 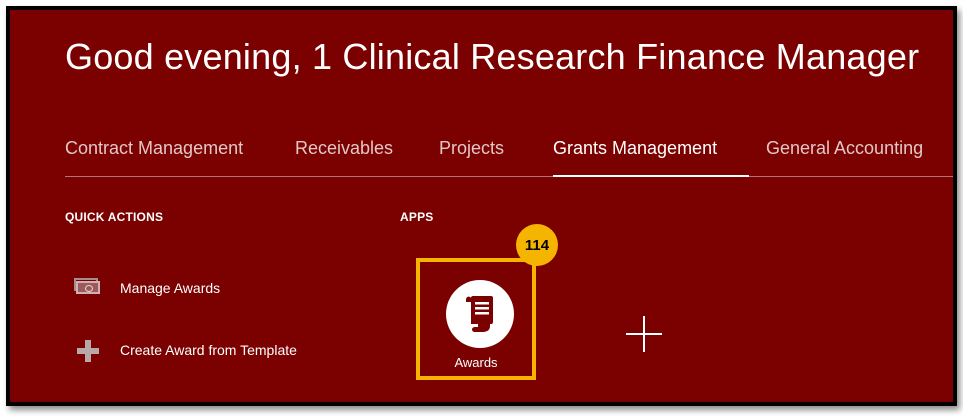 What do you see at coordinates (476, 362) in the screenshot?
I see `app-label-awards: Awards` at bounding box center [476, 362].